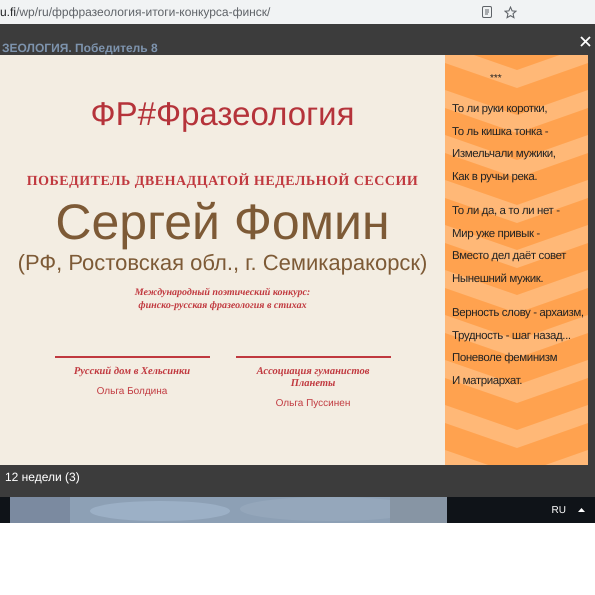 This screenshot has width=595, height=595. I want to click on poem-line: Измельчали мужики,, so click(504, 154).